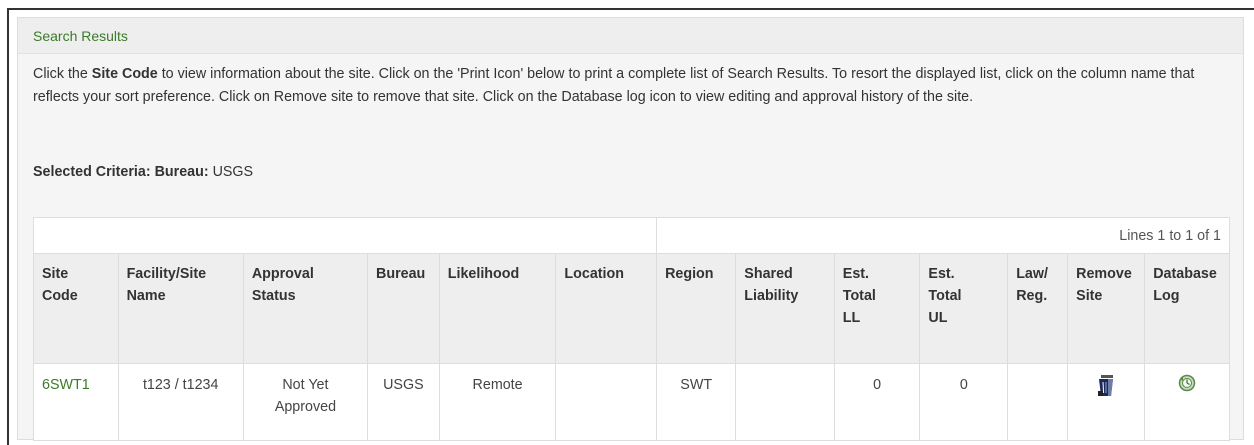 The height and width of the screenshot is (445, 1254). Describe the element at coordinates (1038, 402) in the screenshot. I see `cell-law-reg` at that location.